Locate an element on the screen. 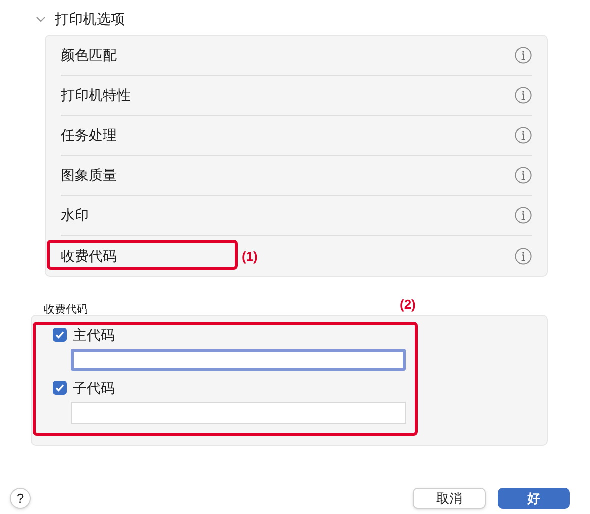  cancel-button: 取消 is located at coordinates (449, 498).